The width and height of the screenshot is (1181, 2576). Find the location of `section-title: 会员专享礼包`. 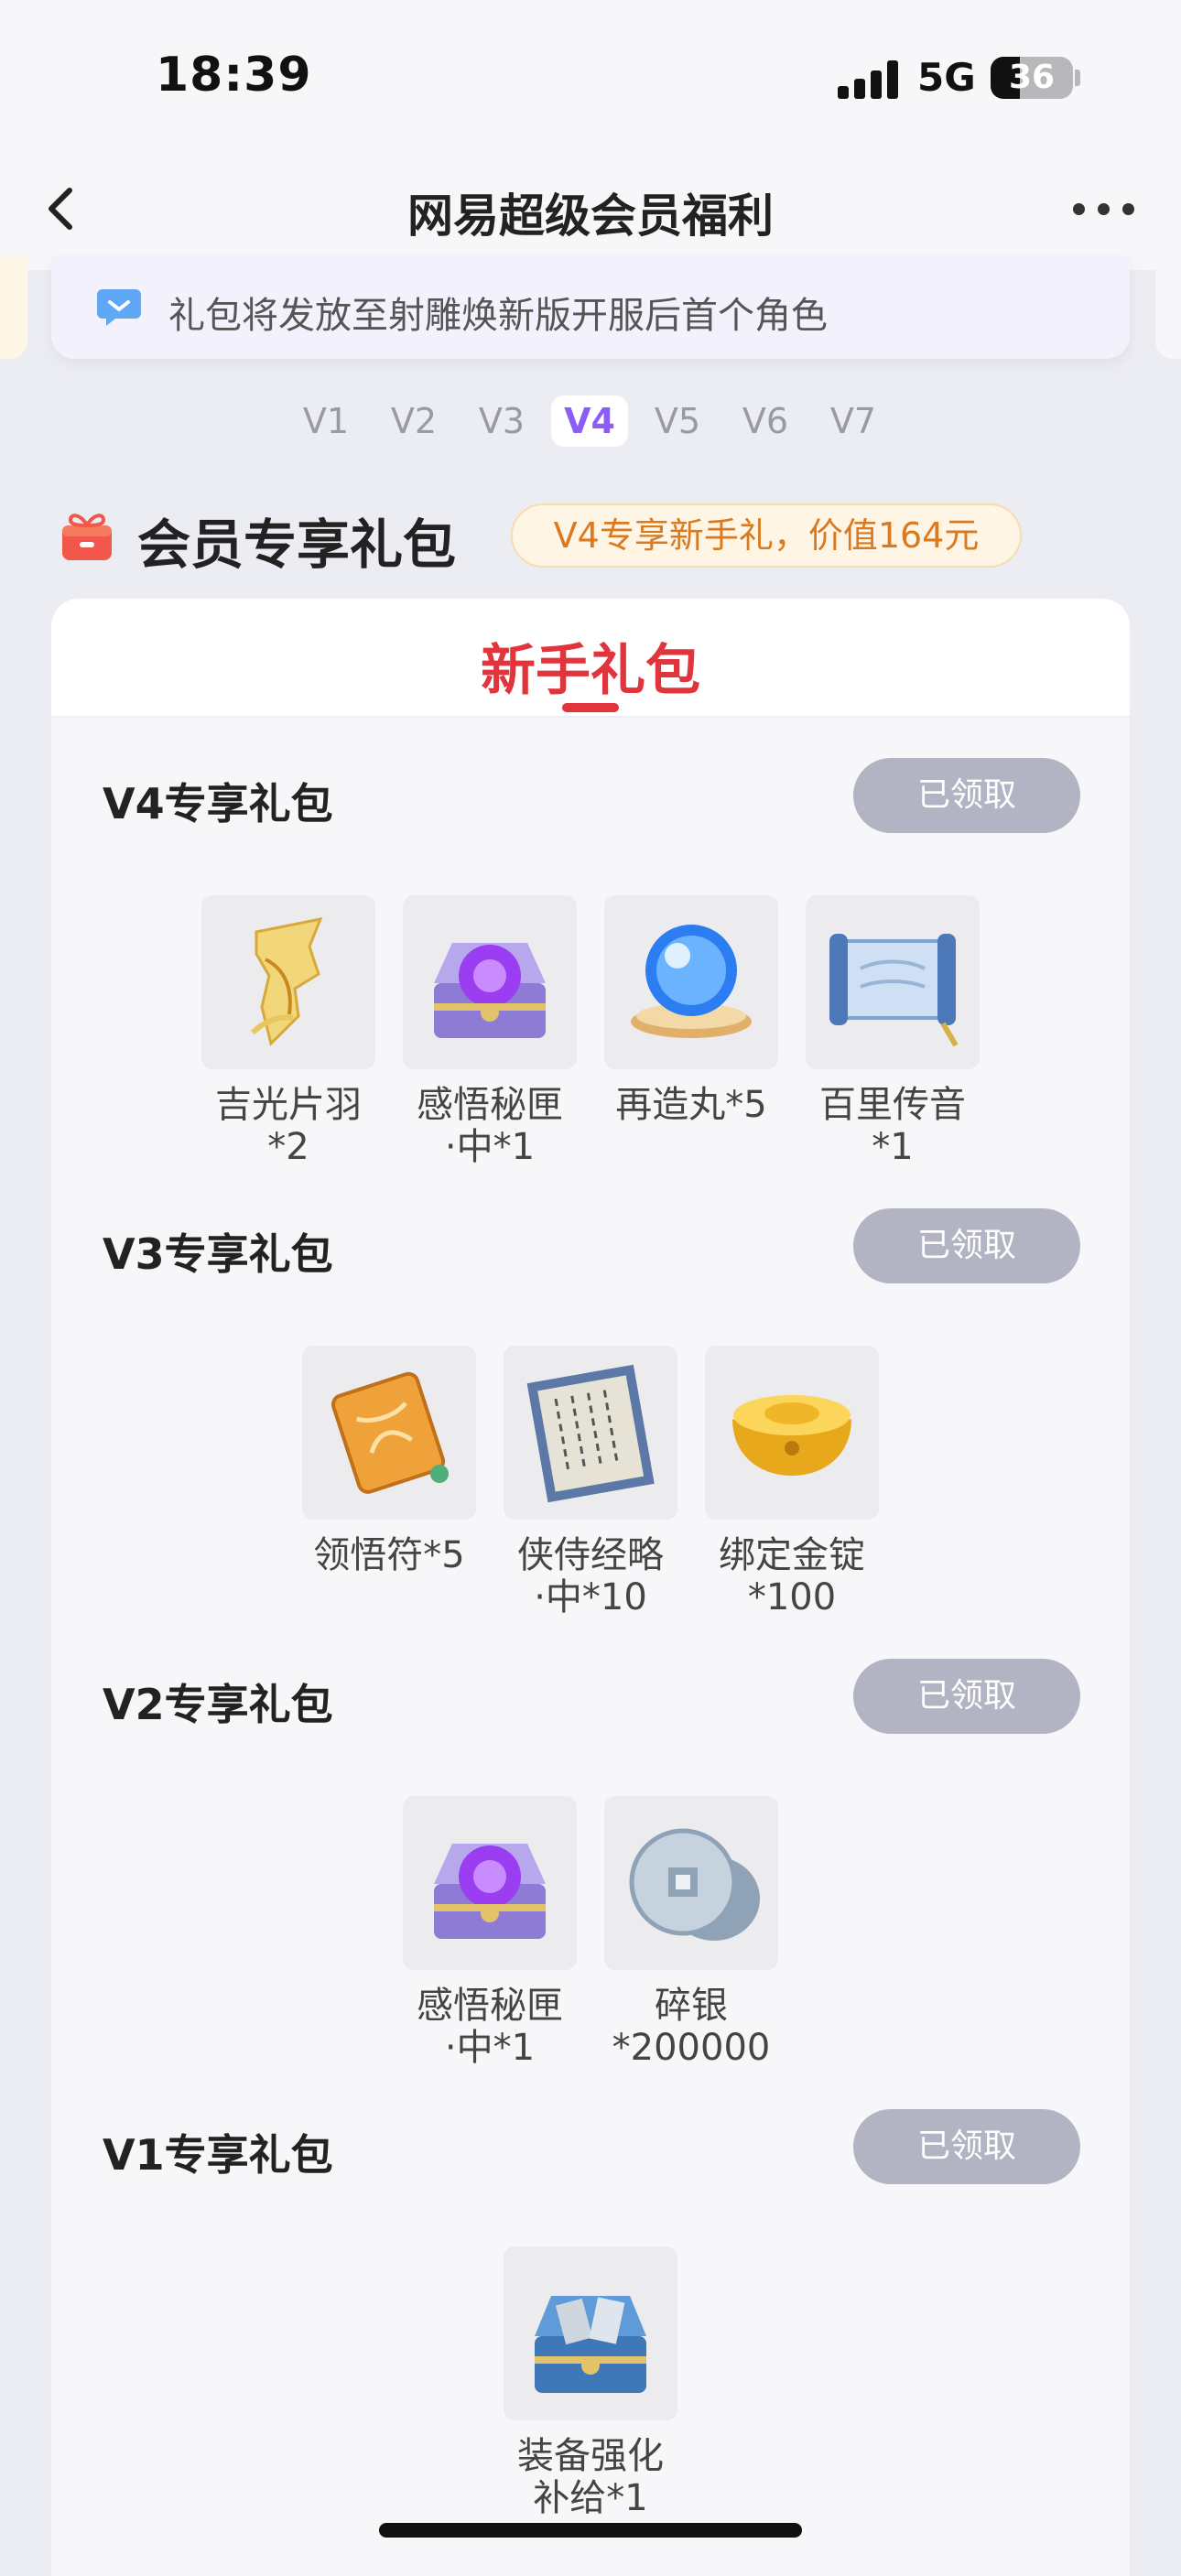

section-title: 会员专享礼包 is located at coordinates (297, 545).